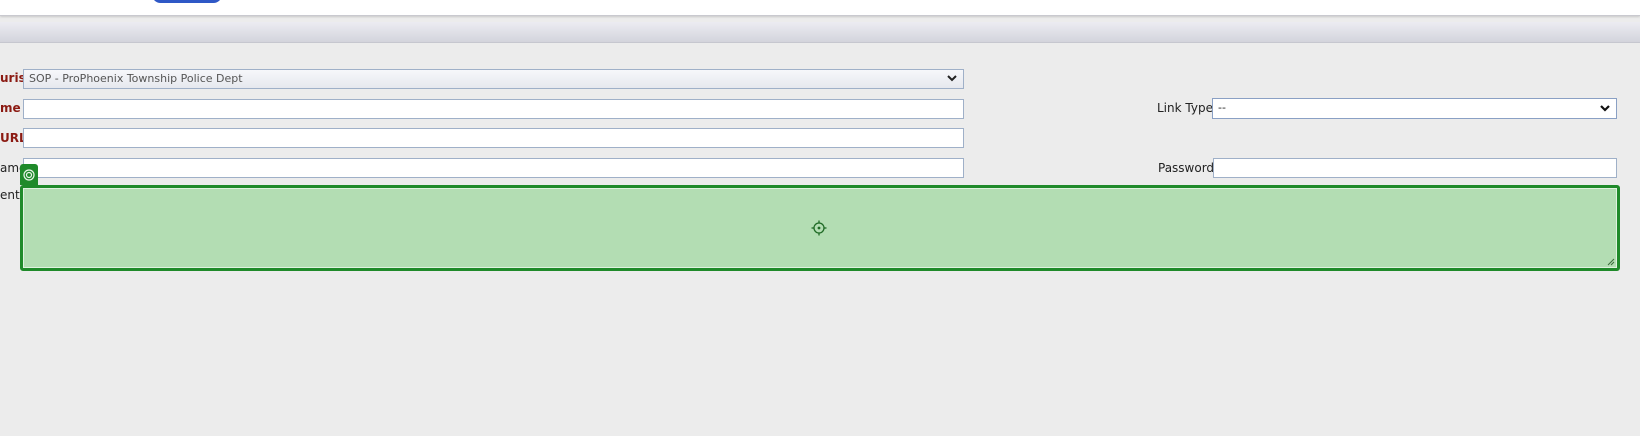 The height and width of the screenshot is (436, 1640). Describe the element at coordinates (13, 78) in the screenshot. I see `juris-label: uris` at that location.